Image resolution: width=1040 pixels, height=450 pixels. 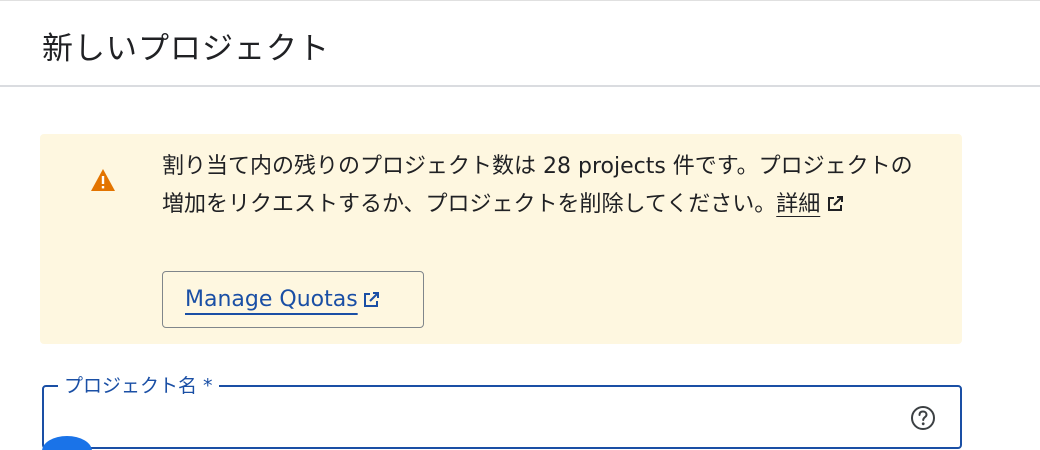 What do you see at coordinates (923, 418) in the screenshot?
I see `help-icon` at bounding box center [923, 418].